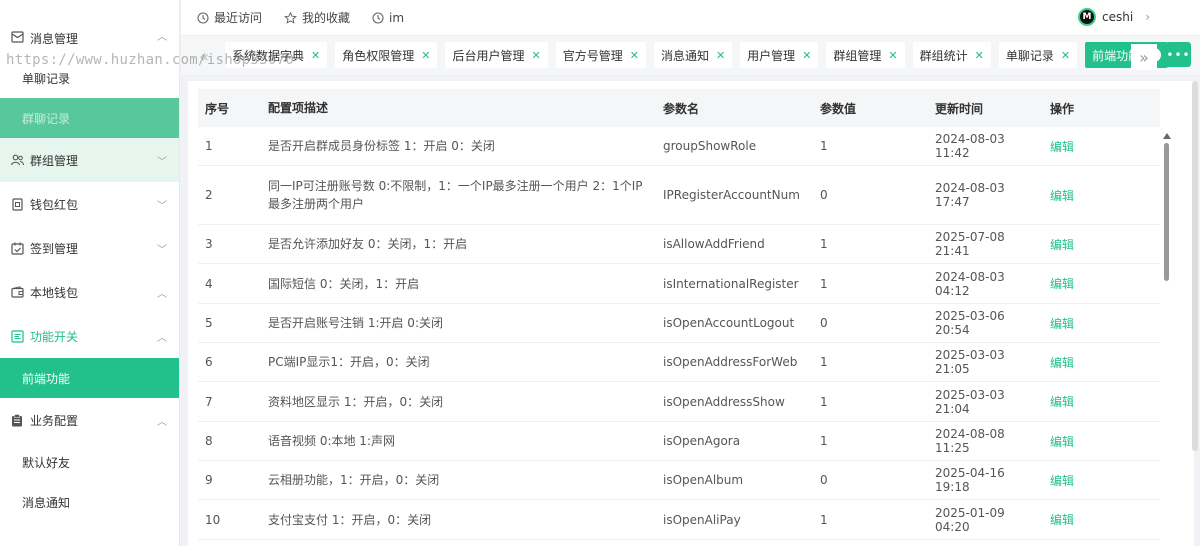  What do you see at coordinates (54, 248) in the screenshot?
I see `sidebar-group-label: 签到管理` at bounding box center [54, 248].